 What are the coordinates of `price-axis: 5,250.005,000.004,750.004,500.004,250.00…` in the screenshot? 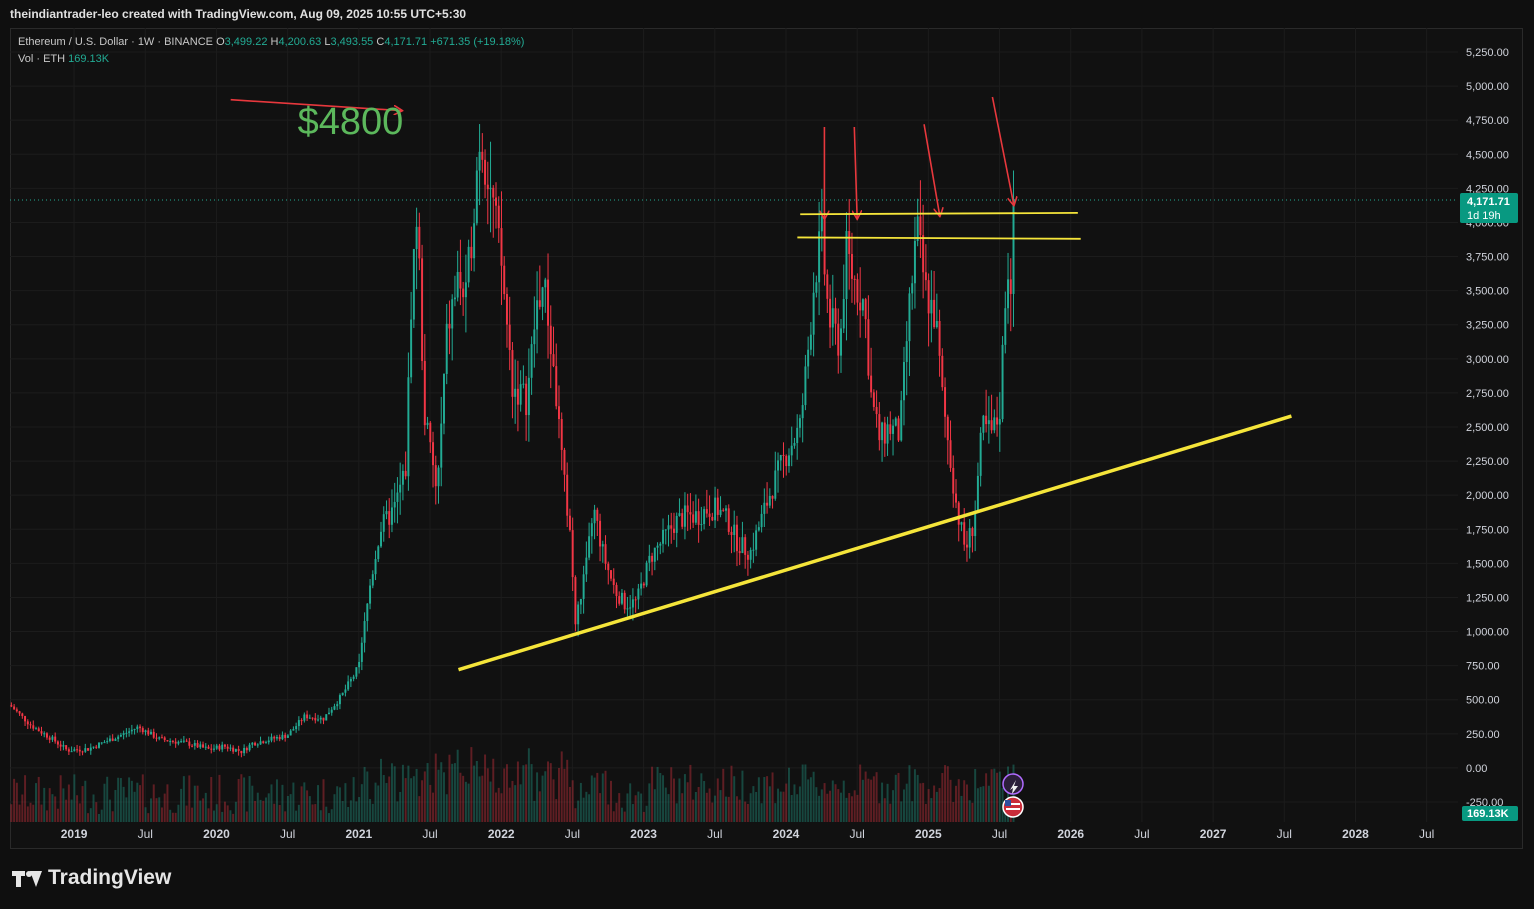 It's located at (1487, 428).